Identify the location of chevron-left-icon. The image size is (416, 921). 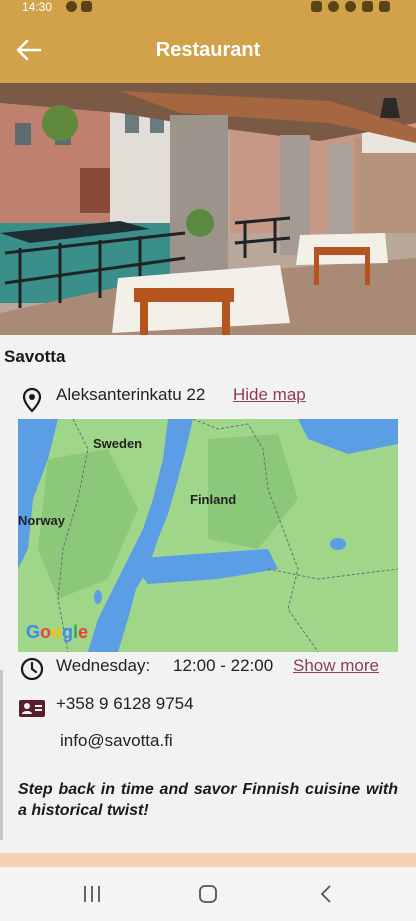
(325, 894).